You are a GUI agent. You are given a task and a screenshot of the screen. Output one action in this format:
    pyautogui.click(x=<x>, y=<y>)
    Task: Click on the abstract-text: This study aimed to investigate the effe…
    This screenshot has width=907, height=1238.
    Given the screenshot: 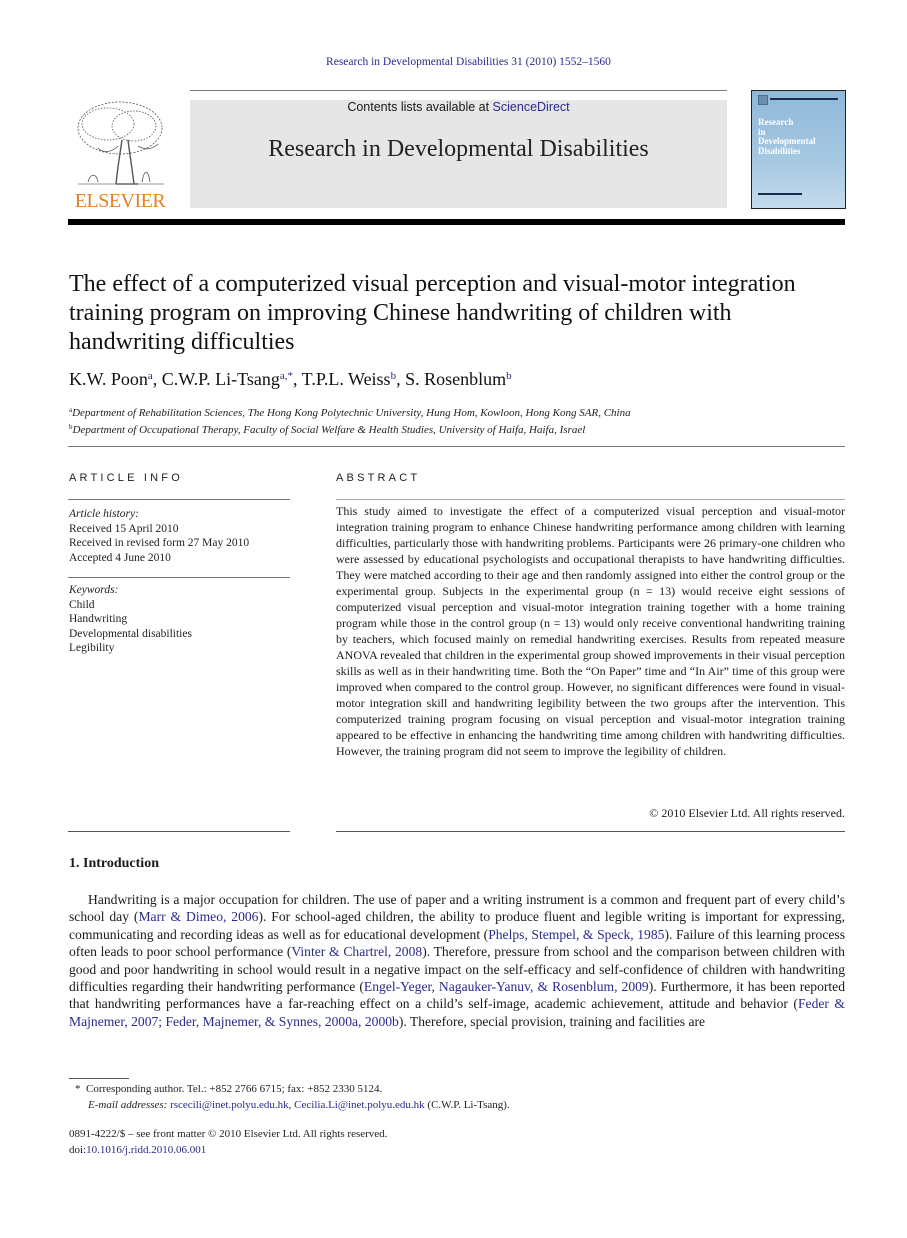 What is the action you would take?
    pyautogui.click(x=590, y=631)
    